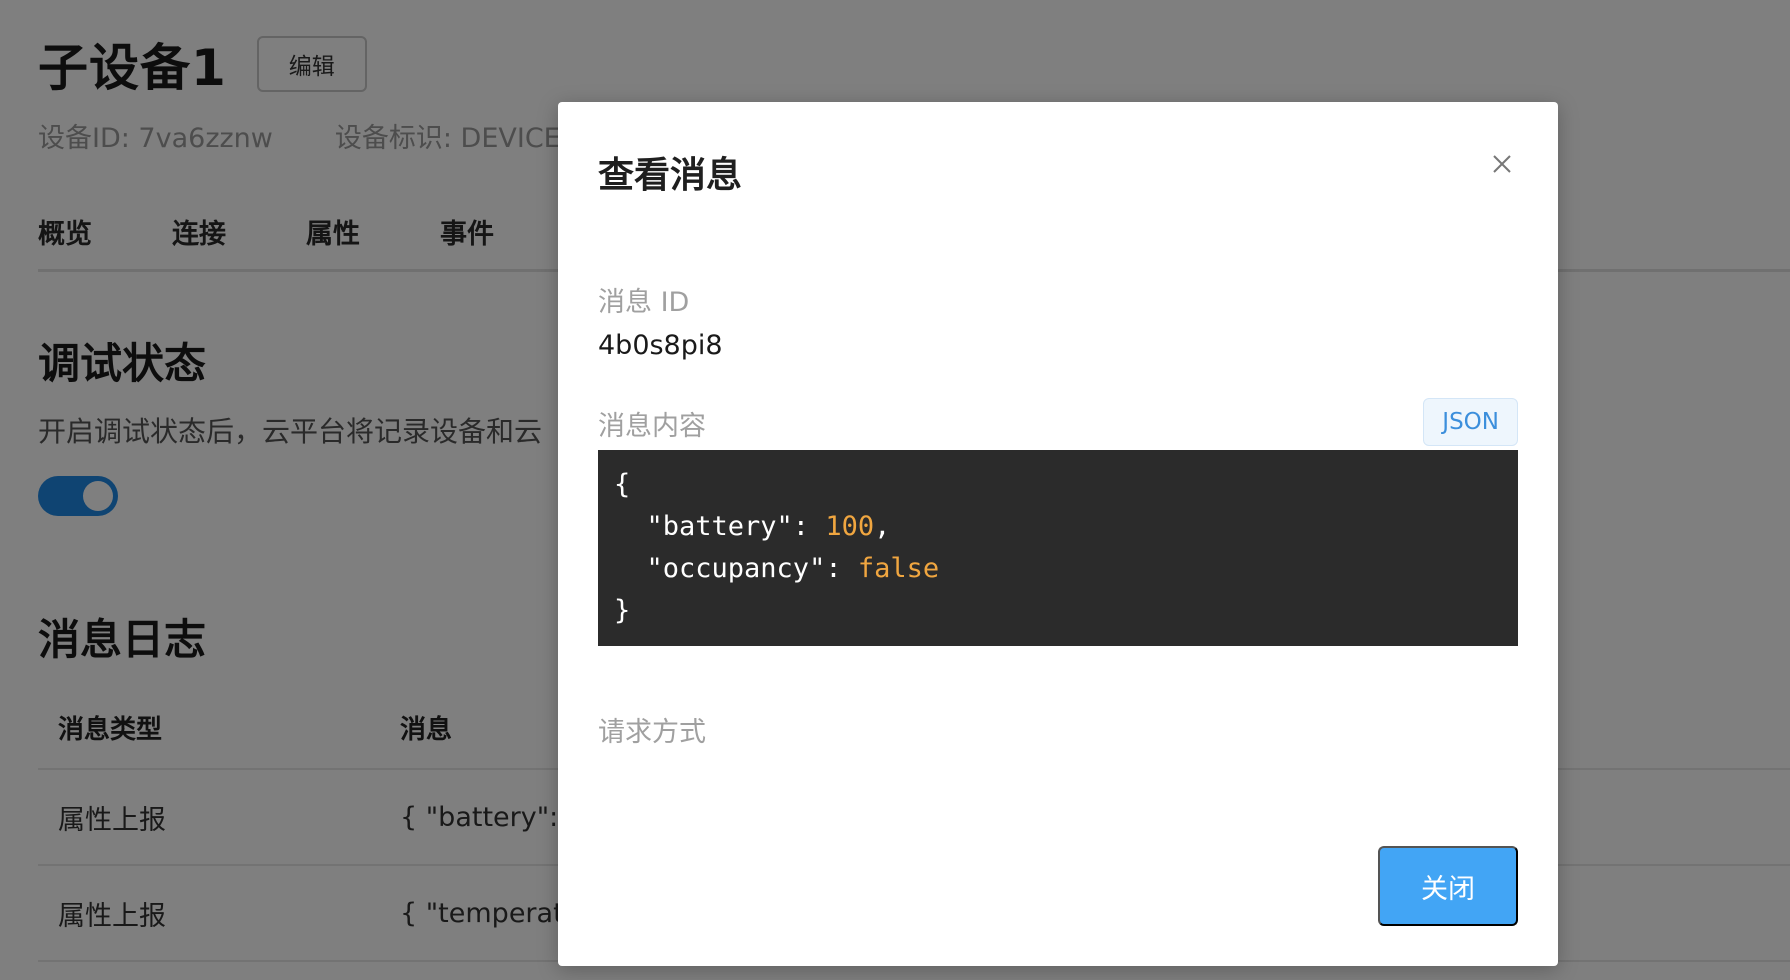 The image size is (1790, 980). What do you see at coordinates (1470, 422) in the screenshot?
I see `json-format-badge: JSON` at bounding box center [1470, 422].